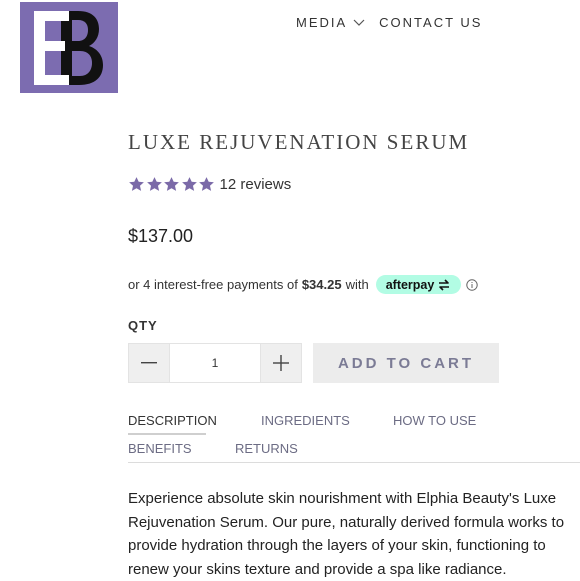 This screenshot has height=581, width=580. Describe the element at coordinates (213, 284) in the screenshot. I see `installment-prefix: or 4 interest-free payments of` at that location.